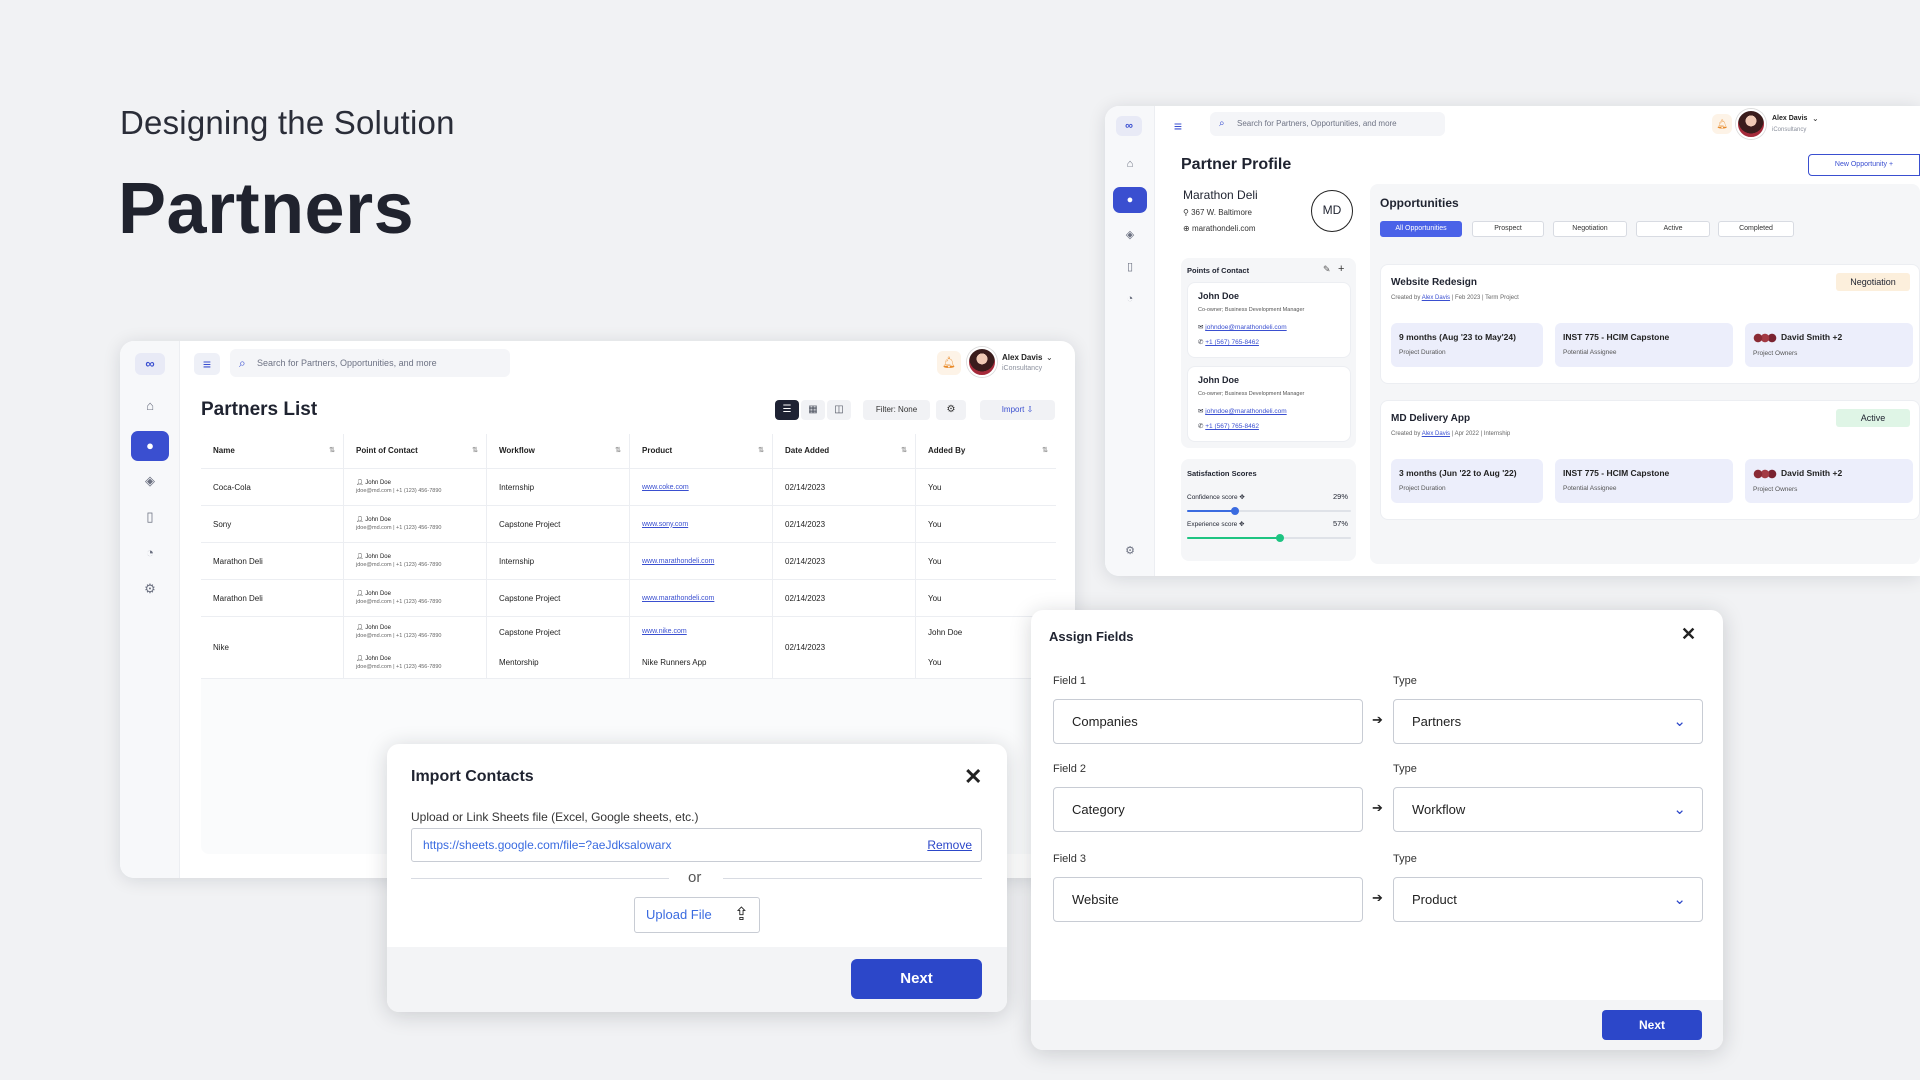 Image resolution: width=1920 pixels, height=1080 pixels. I want to click on field-input: Companies, so click(1208, 721).